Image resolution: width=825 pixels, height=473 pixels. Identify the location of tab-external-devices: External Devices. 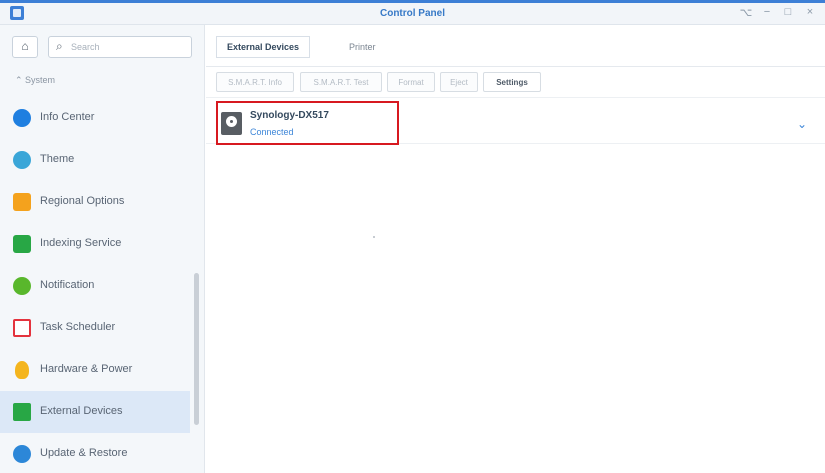
(263, 47).